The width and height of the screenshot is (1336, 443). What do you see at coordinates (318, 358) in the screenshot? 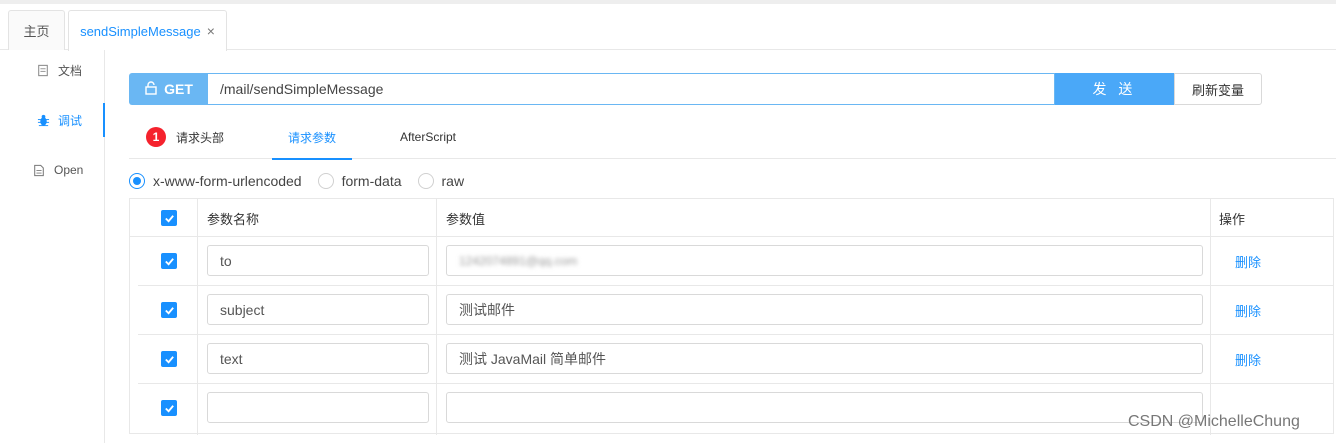
I see `param-name-input: text` at bounding box center [318, 358].